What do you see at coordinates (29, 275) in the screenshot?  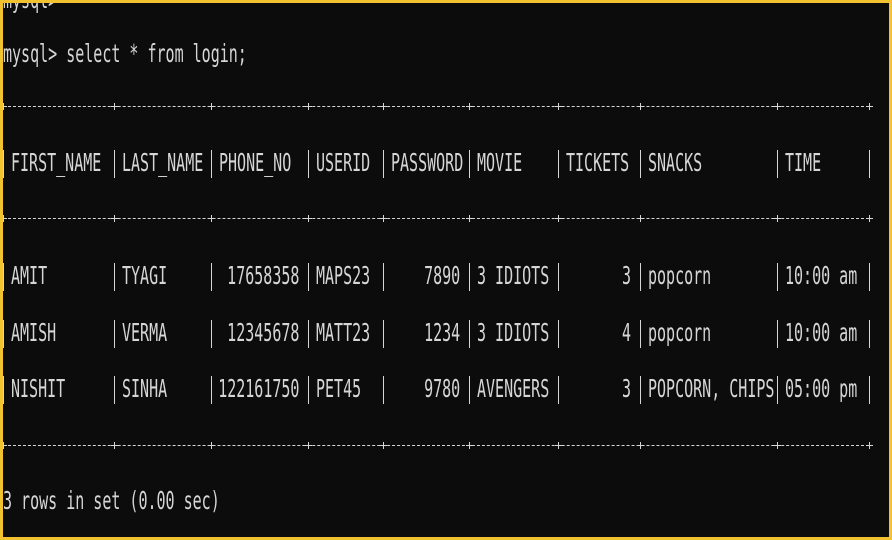 I see `table-cell: AMIT` at bounding box center [29, 275].